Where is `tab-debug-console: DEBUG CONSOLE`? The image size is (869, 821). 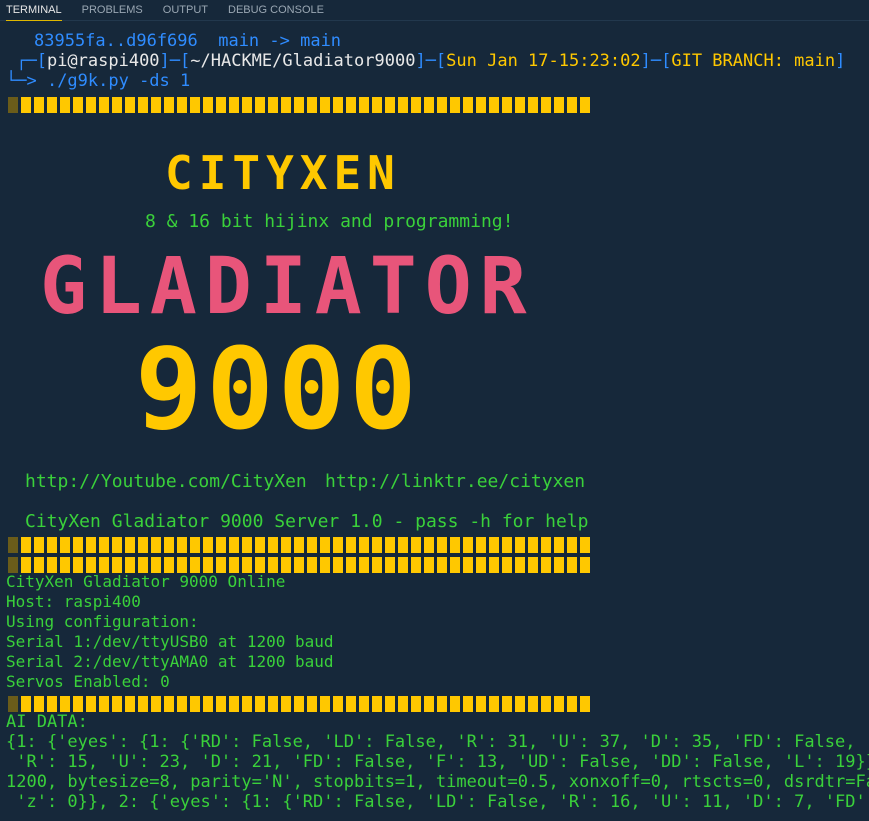
tab-debug-console: DEBUG CONSOLE is located at coordinates (276, 10).